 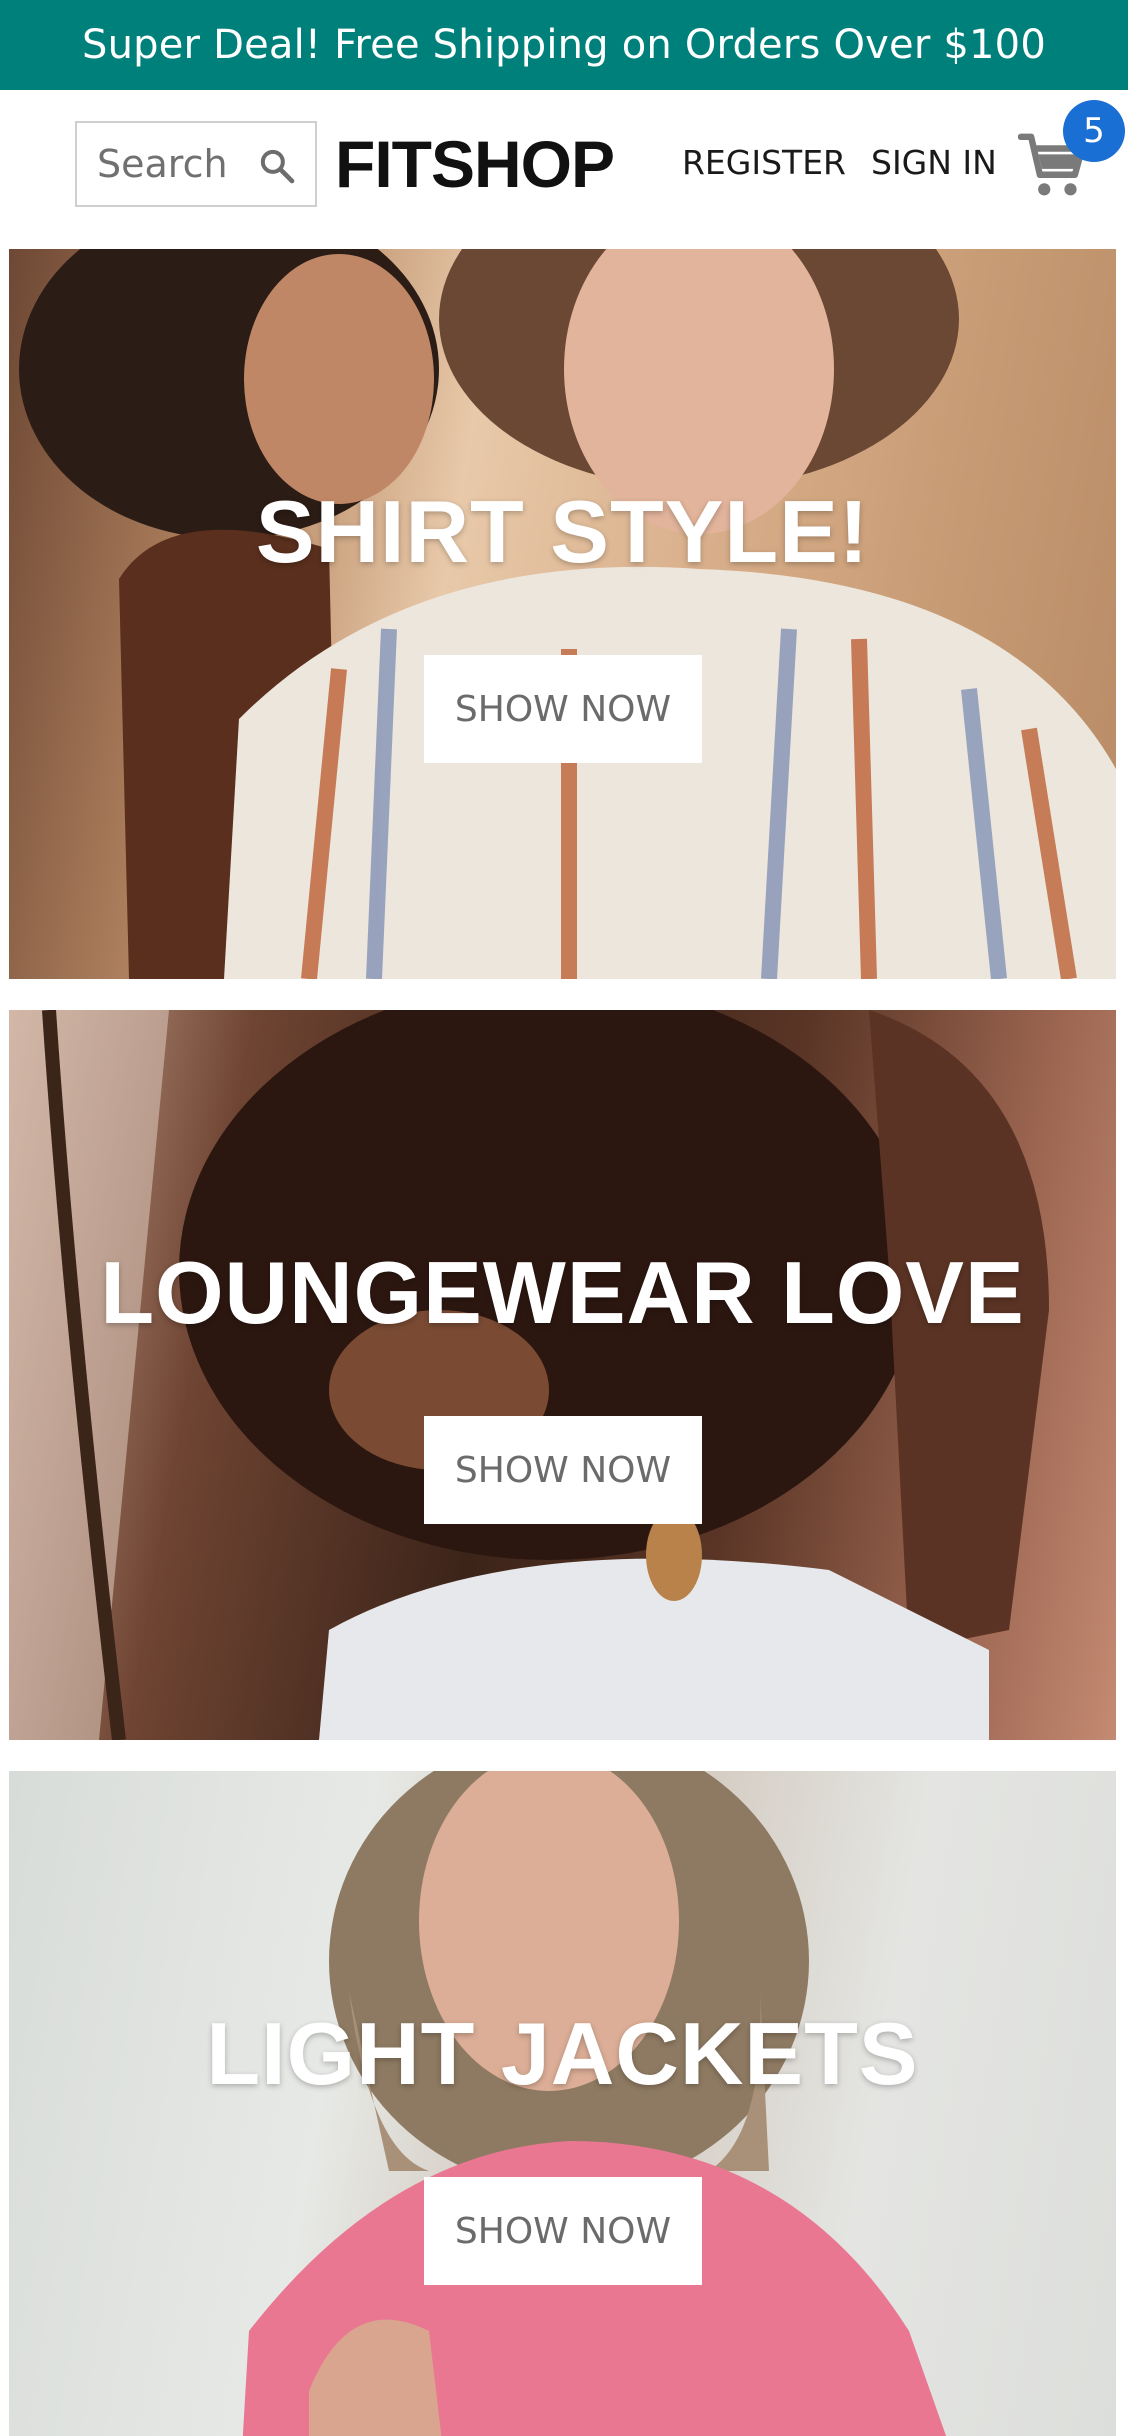 I want to click on site-header: FITSHOP REGISTER SIGN IN 5, so click(x=564, y=169).